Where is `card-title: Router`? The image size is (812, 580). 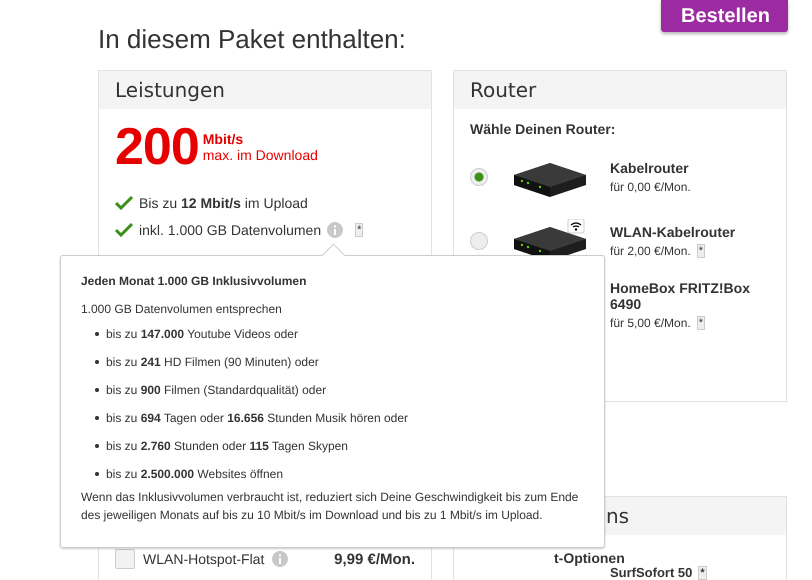
card-title: Router is located at coordinates (503, 90).